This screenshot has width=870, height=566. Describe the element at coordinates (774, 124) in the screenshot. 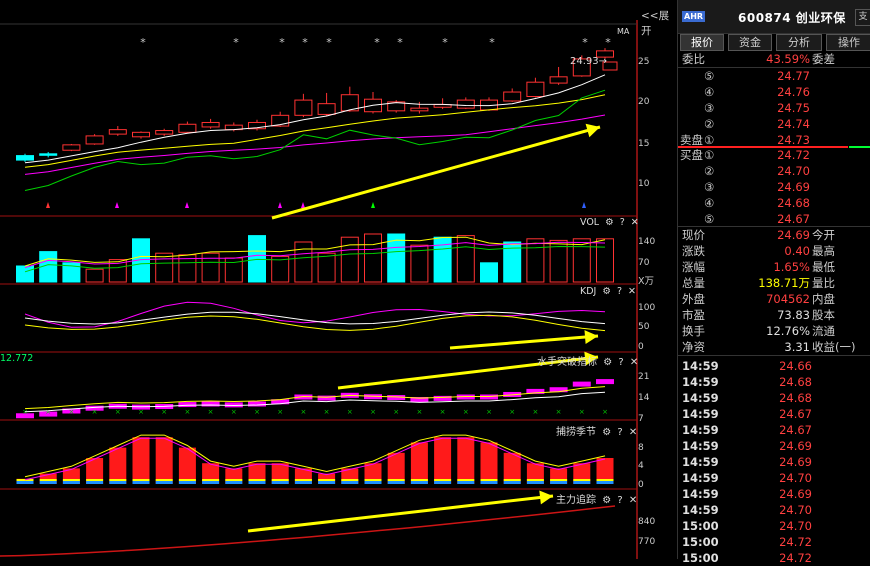

I see `ask-row: ② 24.74` at that location.